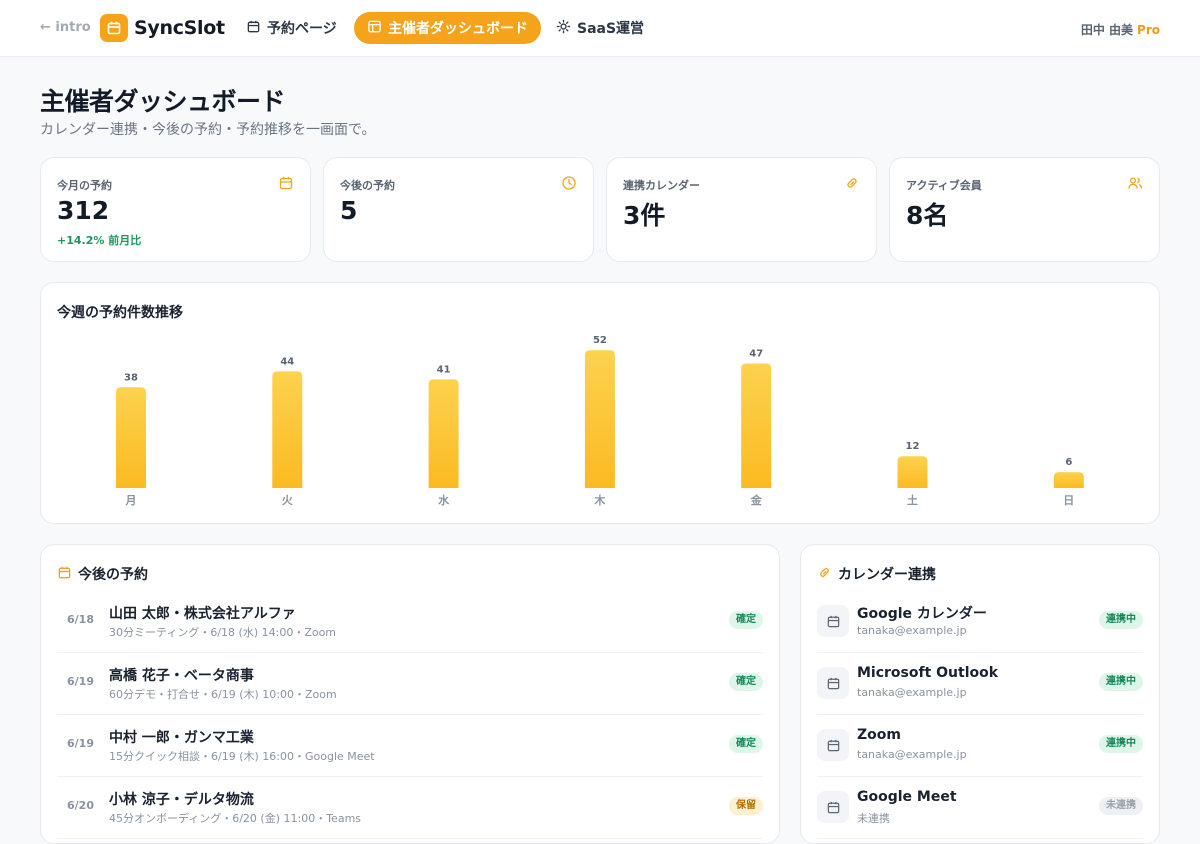  I want to click on chart-tick-label: 水, so click(444, 500).